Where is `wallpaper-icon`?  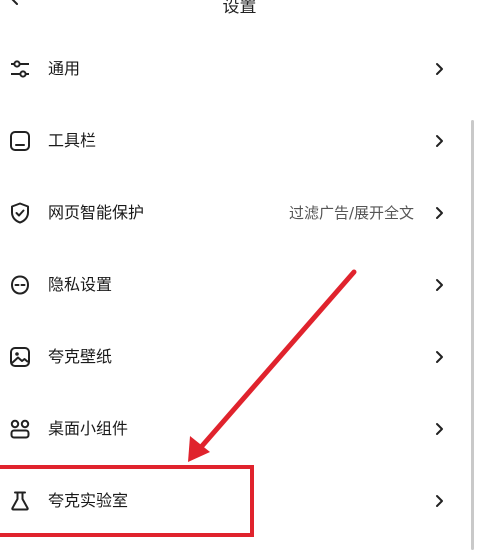
wallpaper-icon is located at coordinates (20, 357).